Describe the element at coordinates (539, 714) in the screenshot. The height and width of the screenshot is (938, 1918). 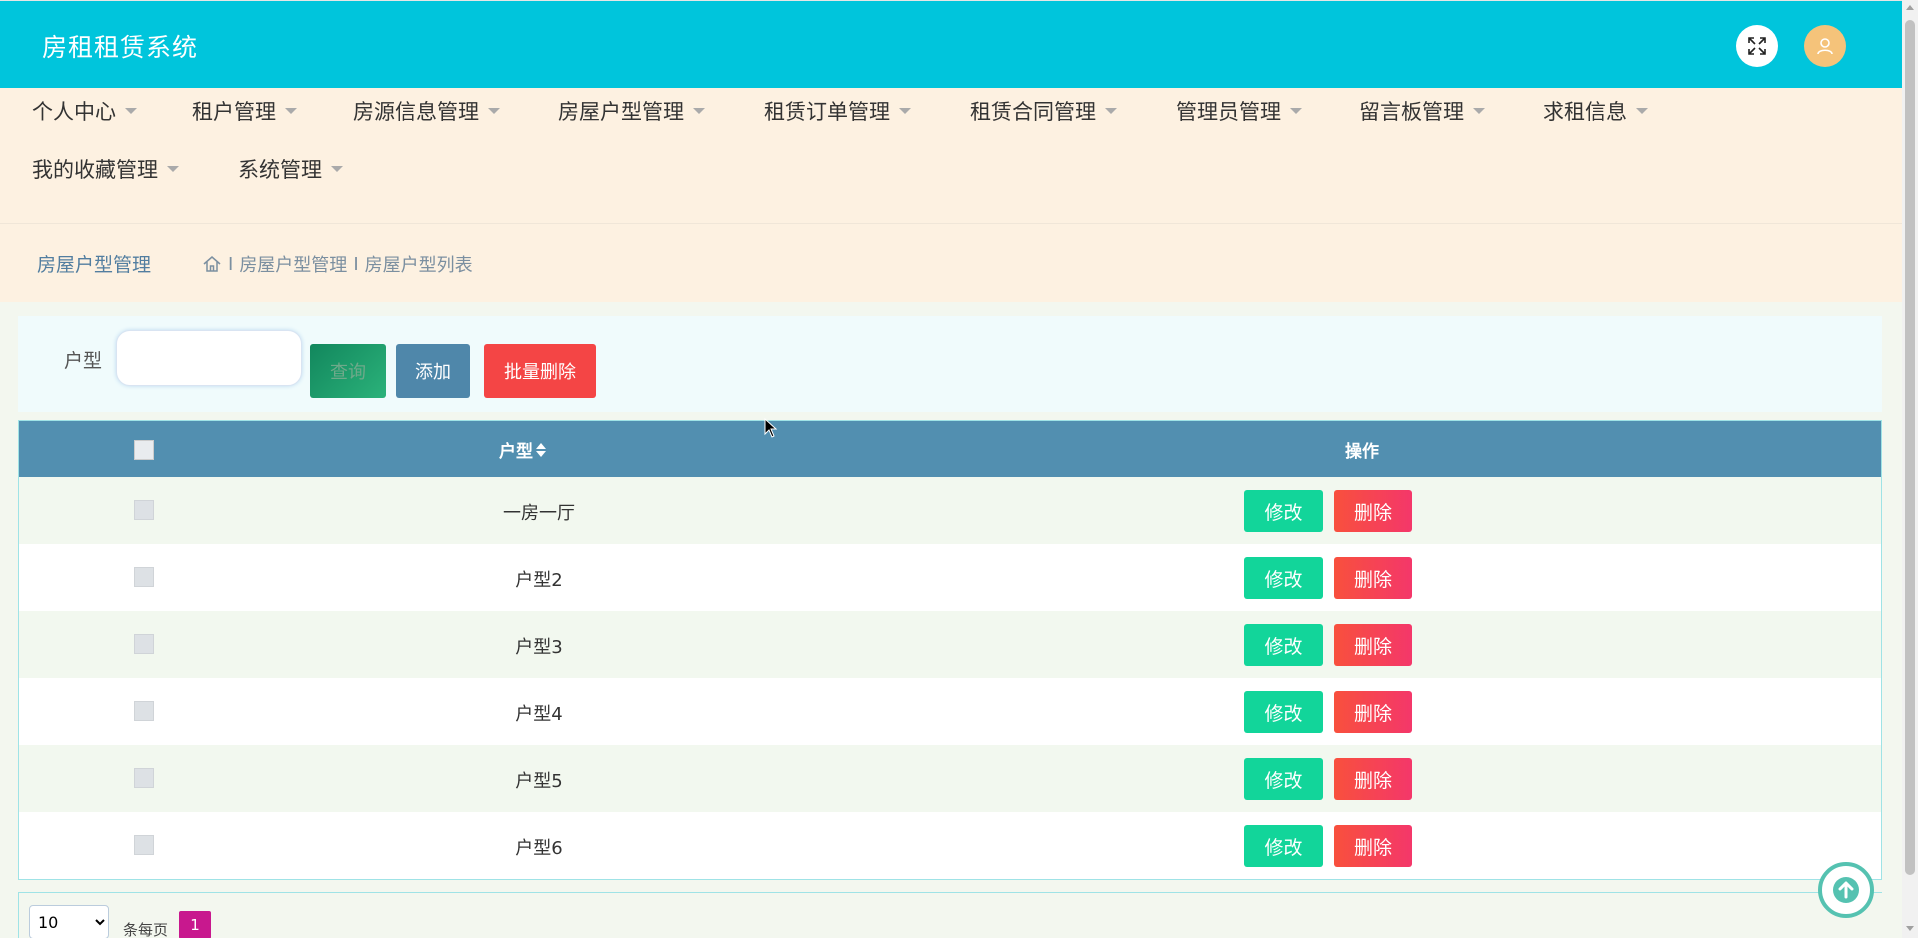
I see `type-cell: 户型4` at that location.